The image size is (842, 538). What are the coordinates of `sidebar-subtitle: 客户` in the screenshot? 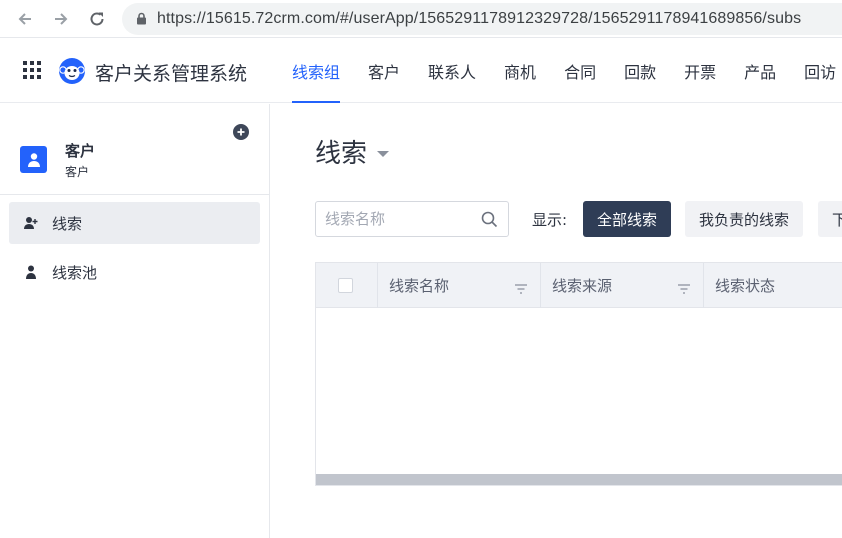 It's located at (77, 172).